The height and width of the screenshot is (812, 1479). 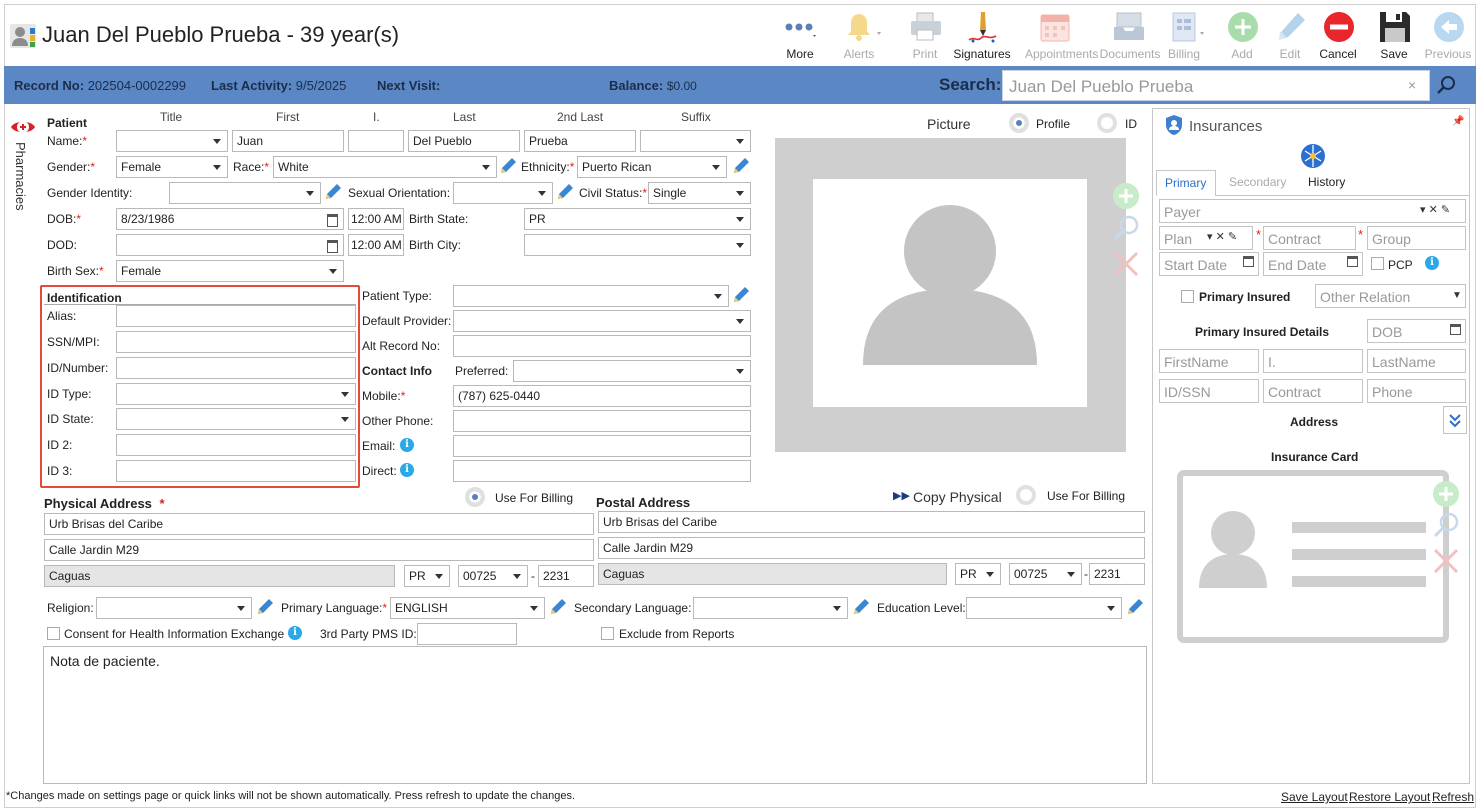 I want to click on id2-input, so click(x=236, y=445).